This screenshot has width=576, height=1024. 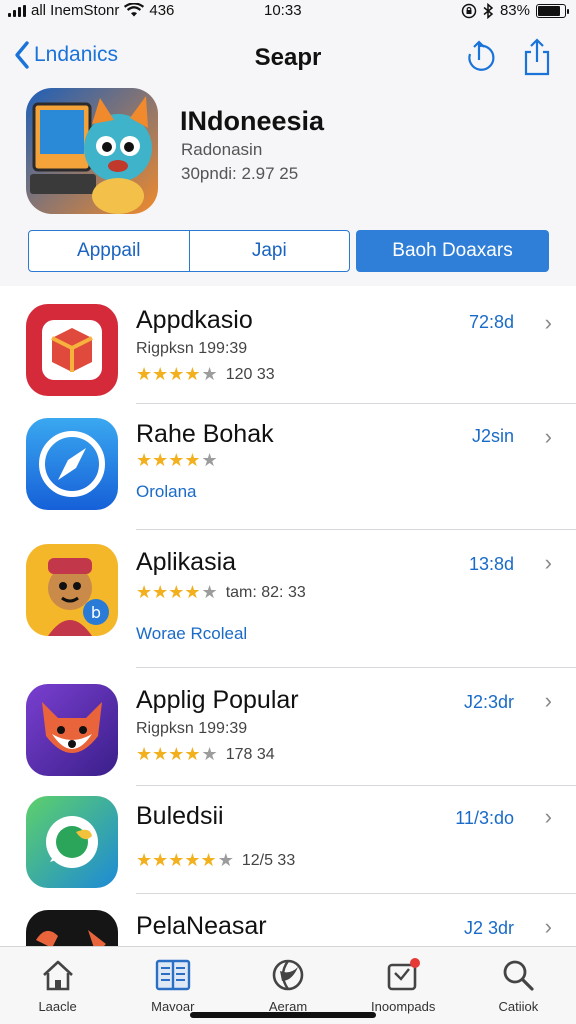 What do you see at coordinates (479, 57) in the screenshot?
I see `refresh-icon` at bounding box center [479, 57].